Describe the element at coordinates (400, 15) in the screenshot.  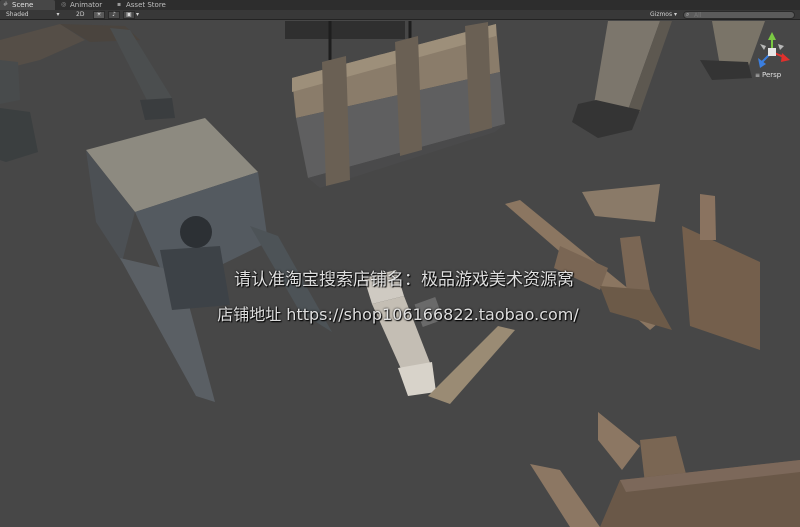
I see `scene-toolbar: Shaded ▾ 2D ☀ ♪ ▣ ▾ Gizmos ▾ ⌕` at that location.